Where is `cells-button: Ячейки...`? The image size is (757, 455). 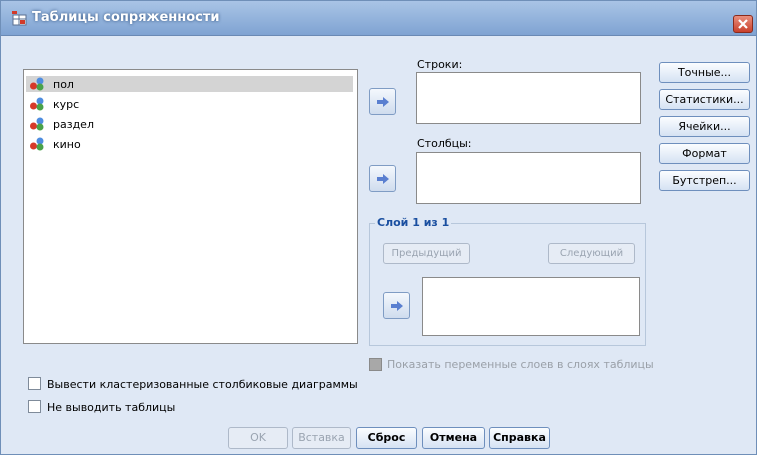
cells-button: Ячейки... is located at coordinates (704, 126).